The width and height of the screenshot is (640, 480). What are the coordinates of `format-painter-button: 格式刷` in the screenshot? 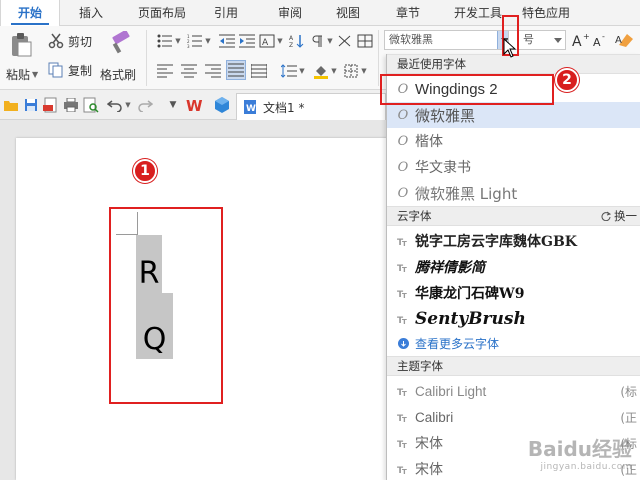 It's located at (118, 74).